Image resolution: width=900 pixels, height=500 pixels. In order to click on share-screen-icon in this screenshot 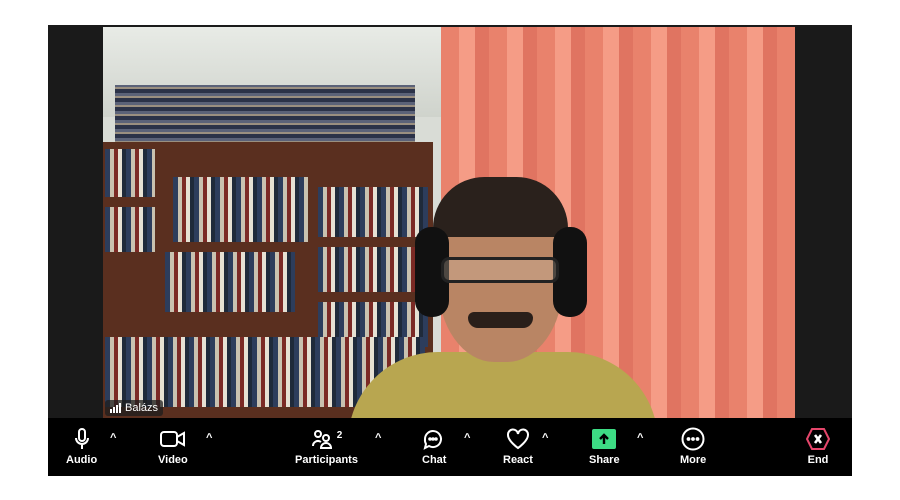, I will do `click(604, 439)`.